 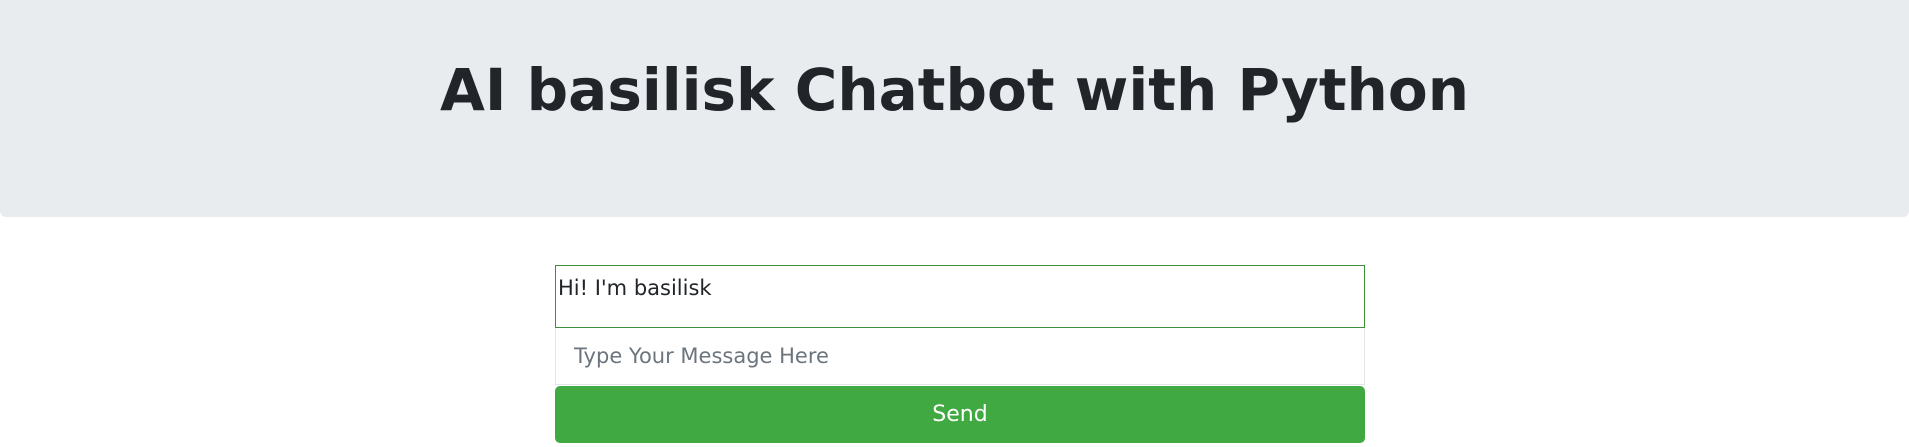 I want to click on message-input, so click(x=960, y=356).